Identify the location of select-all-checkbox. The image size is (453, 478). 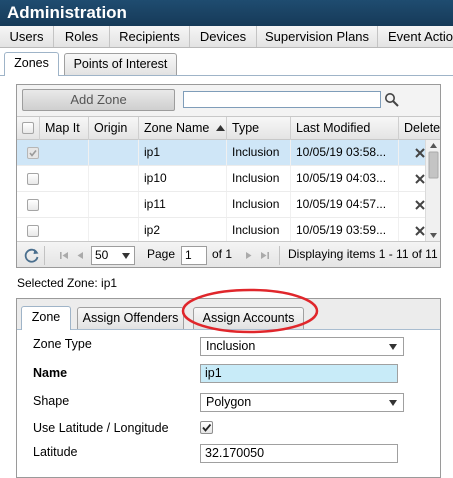
(28, 128).